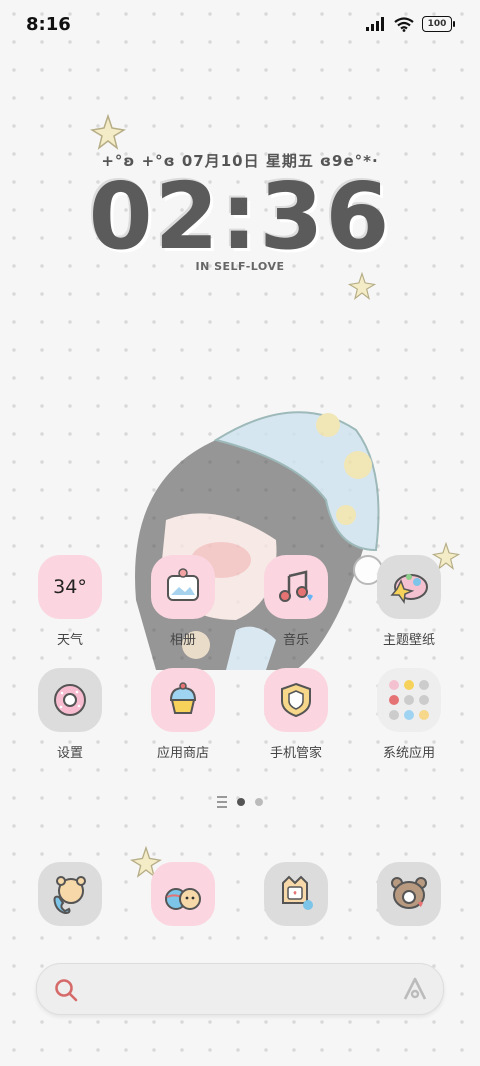 This screenshot has width=480, height=1066. I want to click on search-bar, so click(240, 989).